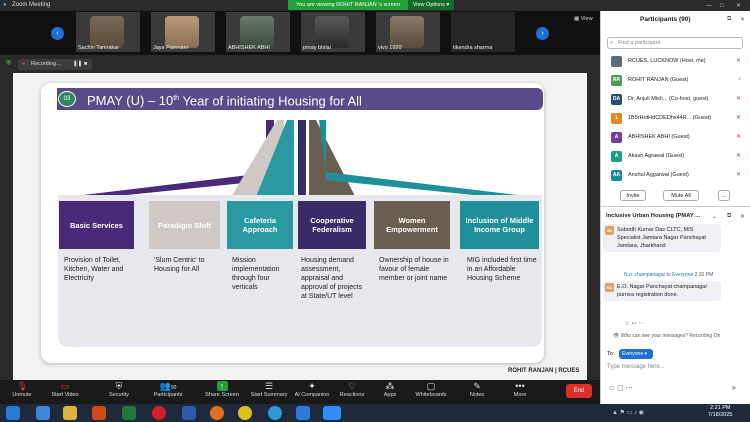  I want to click on participant-row: RCUES, LUCKNOW (Host, me) ✕, so click(677, 62).